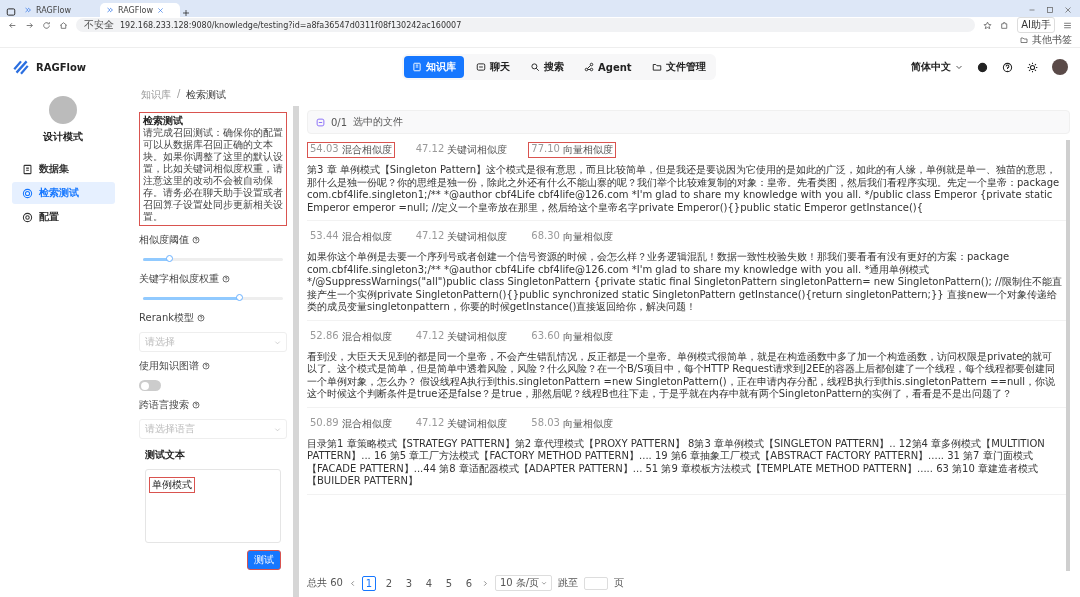 This screenshot has height=597, width=1080. Describe the element at coordinates (150, 385) in the screenshot. I see `toggle-switch` at that location.